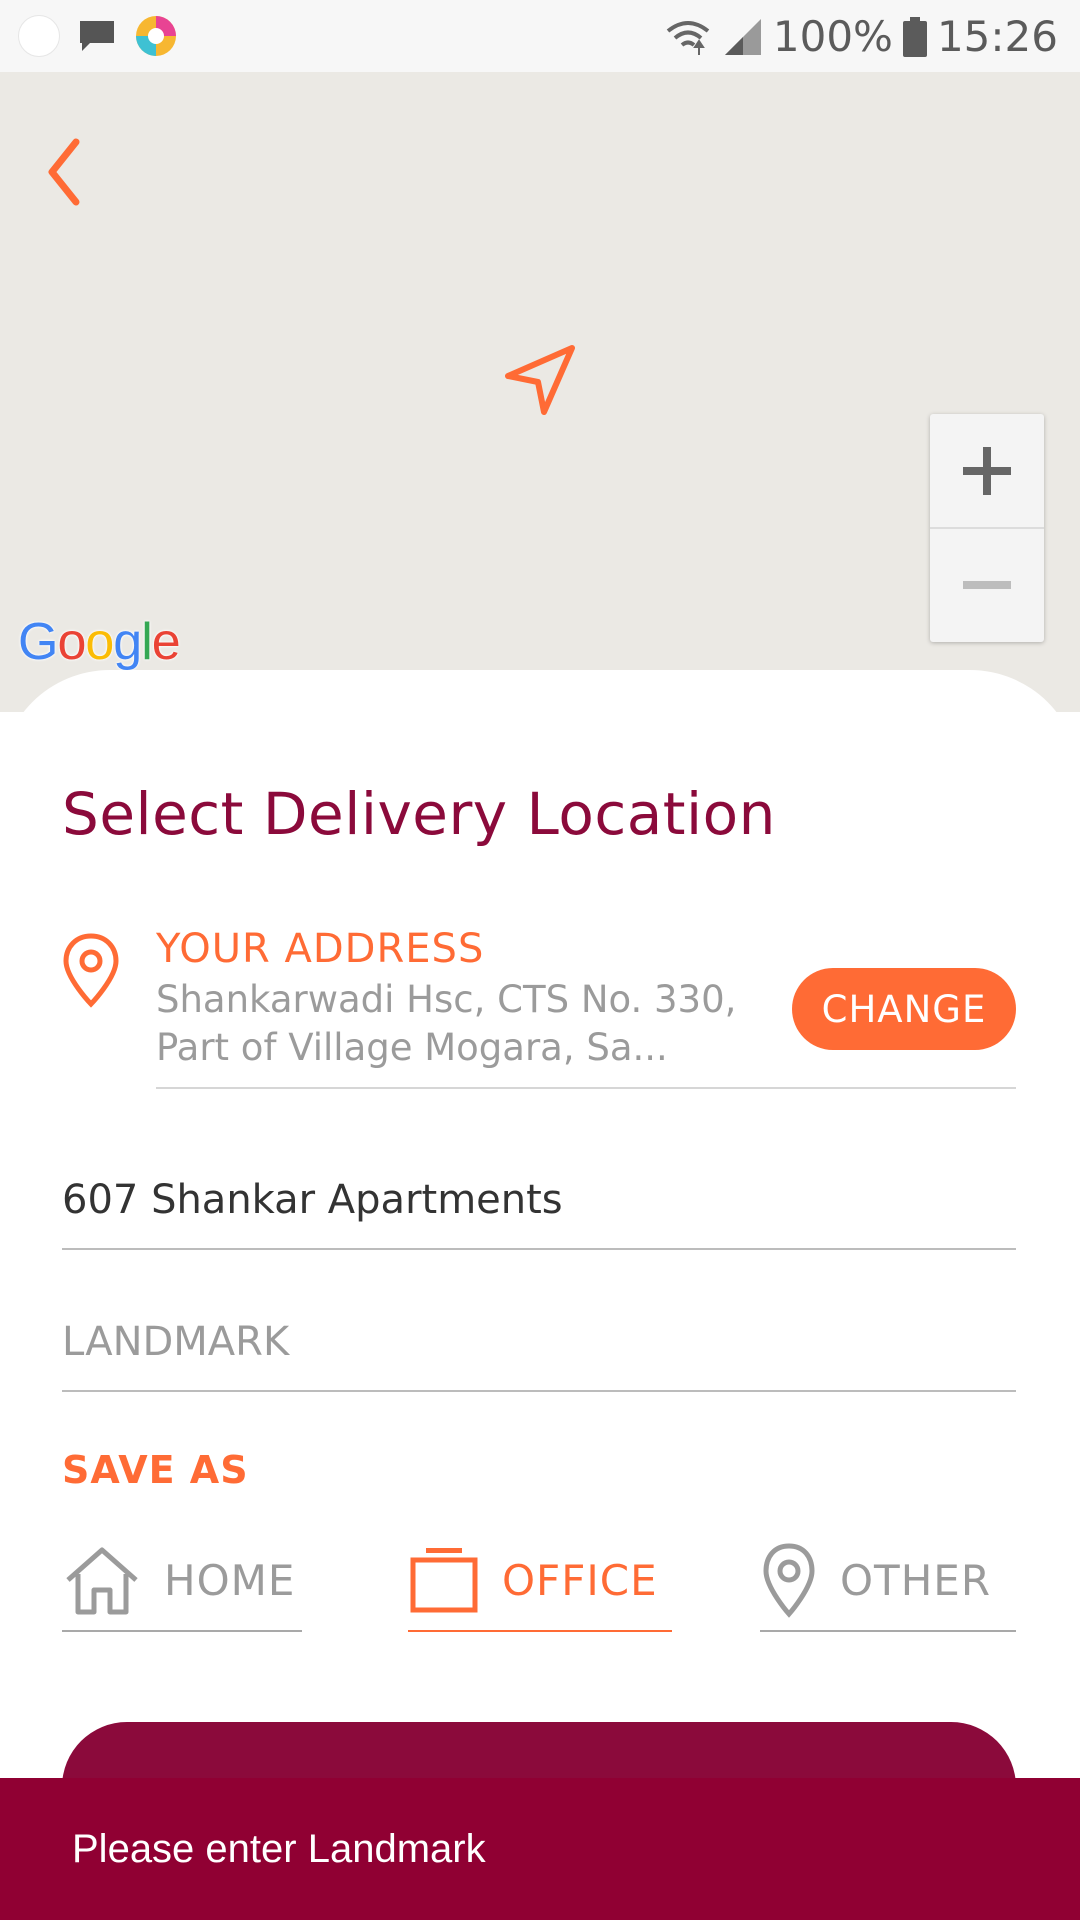 The height and width of the screenshot is (1920, 1080). I want to click on zoom-in-icon, so click(987, 470).